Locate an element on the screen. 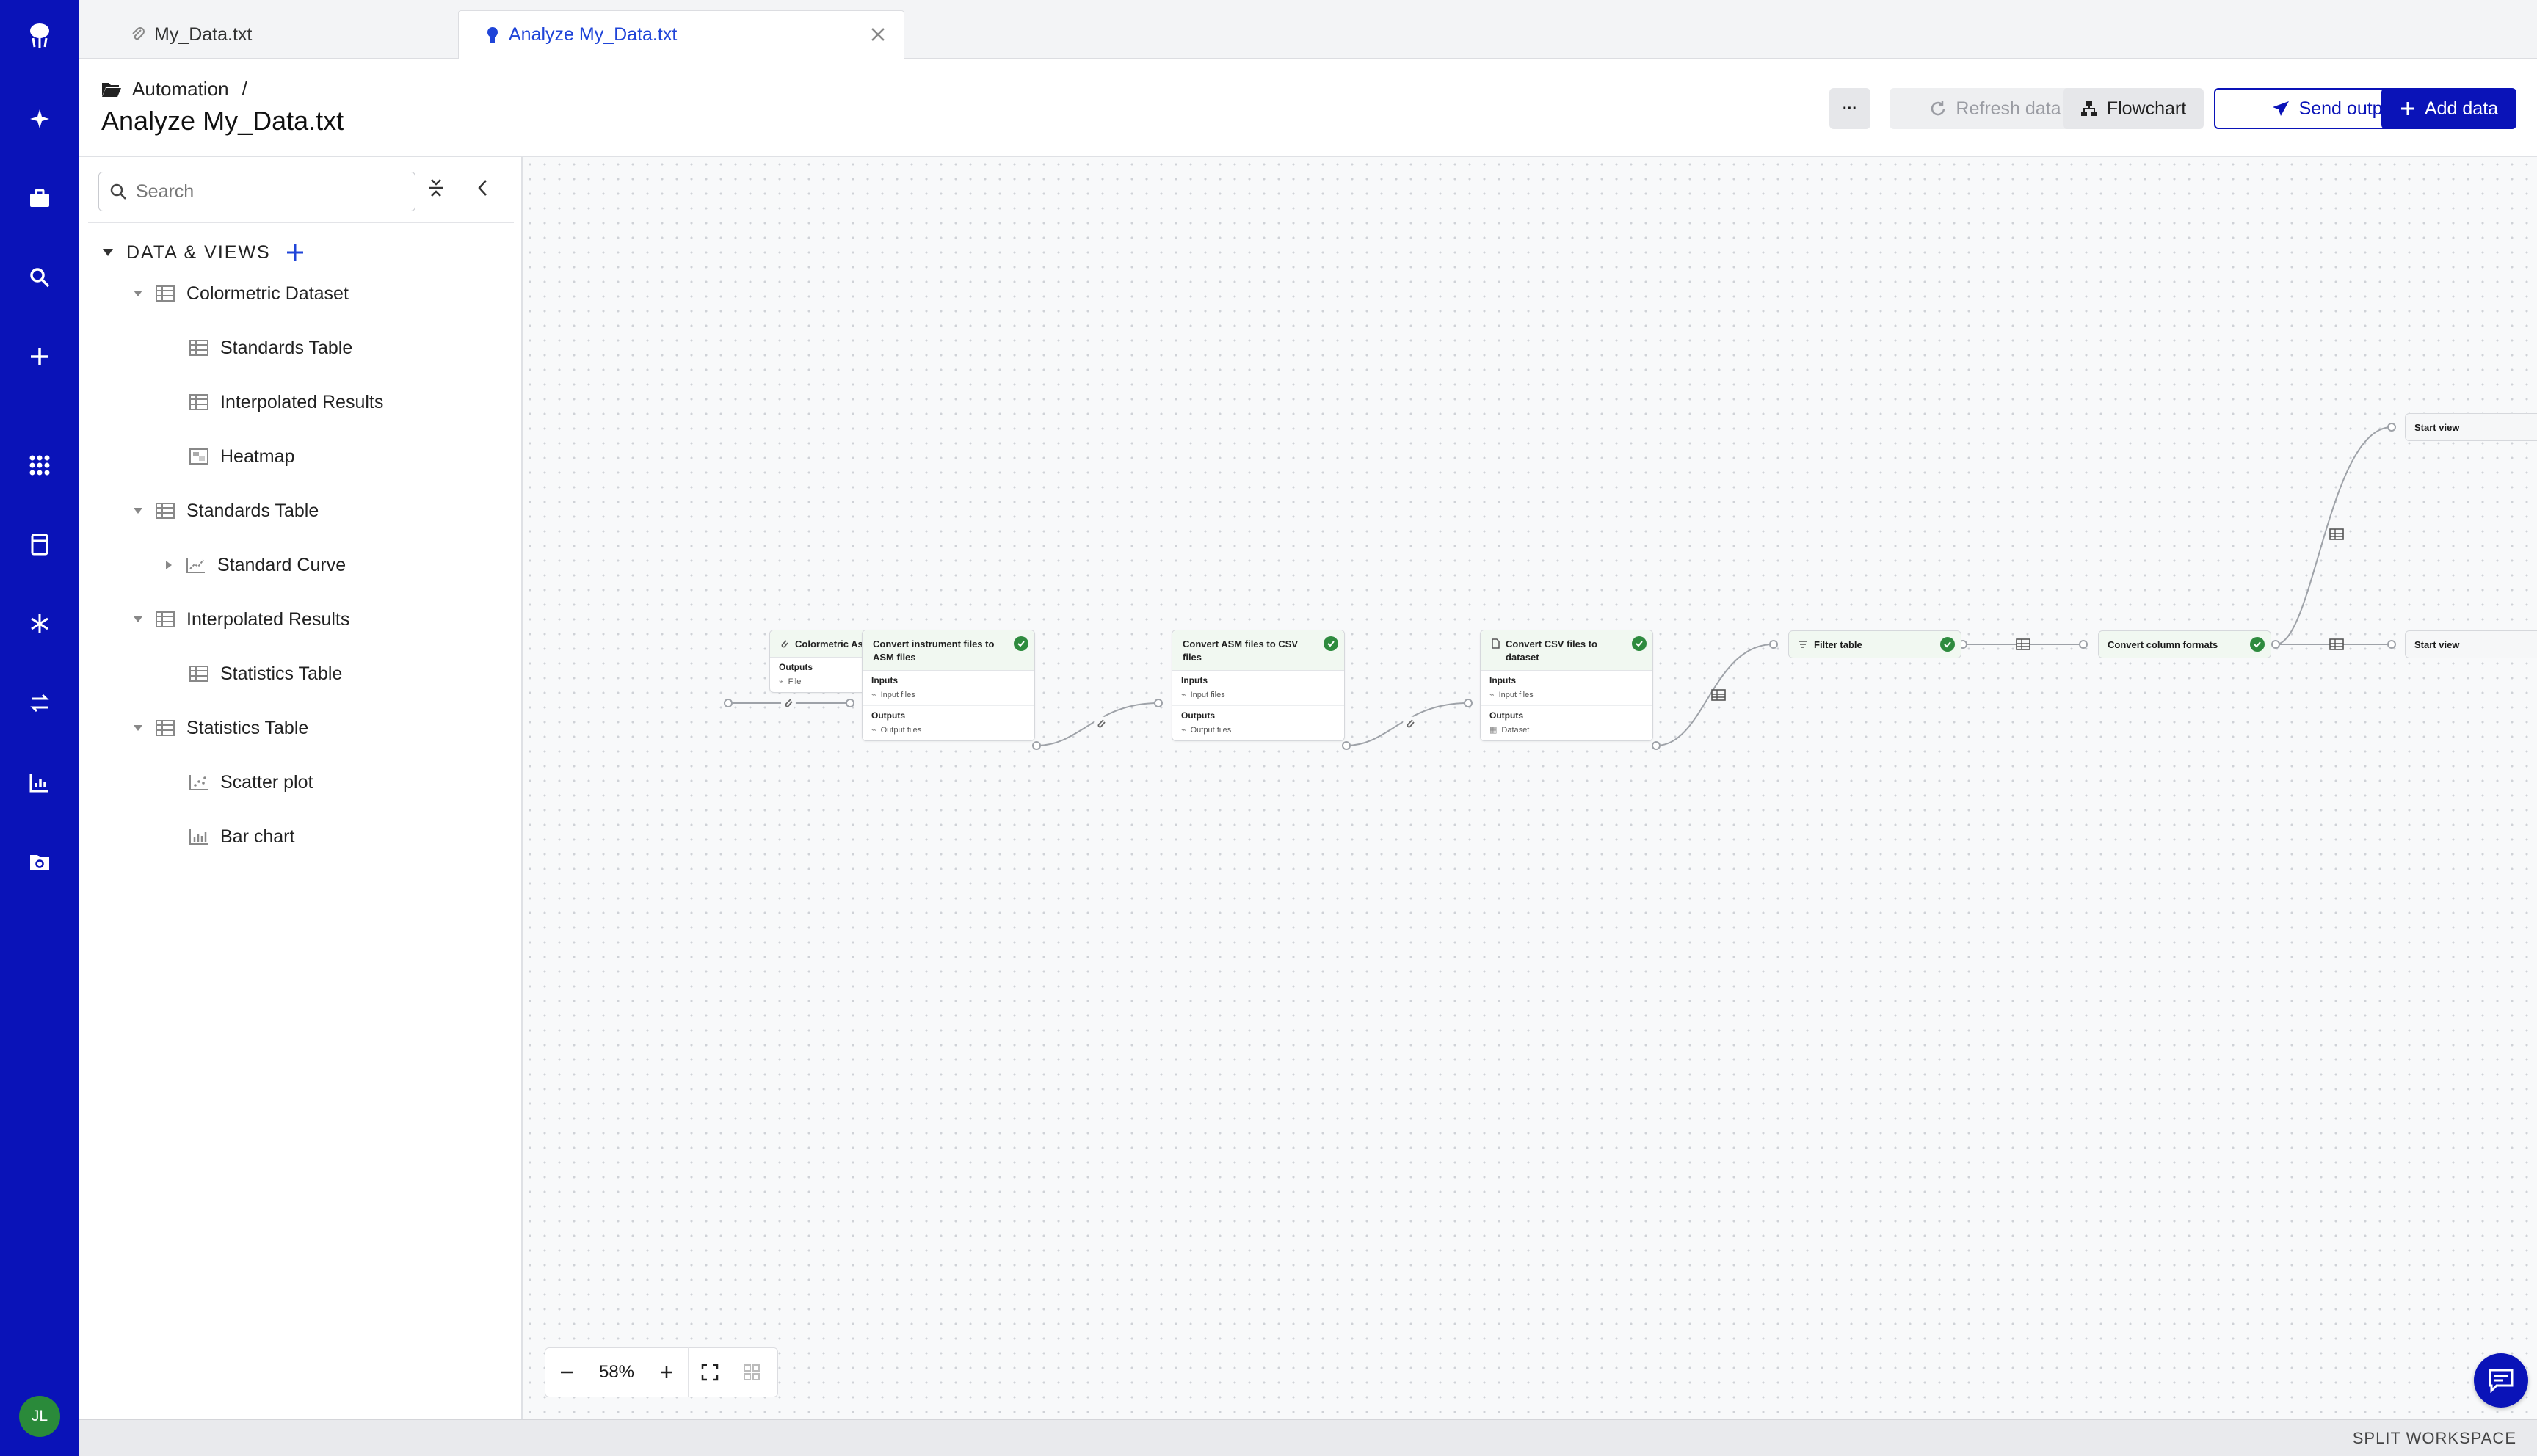  tree-item-label: Standard Curve is located at coordinates (281, 564).